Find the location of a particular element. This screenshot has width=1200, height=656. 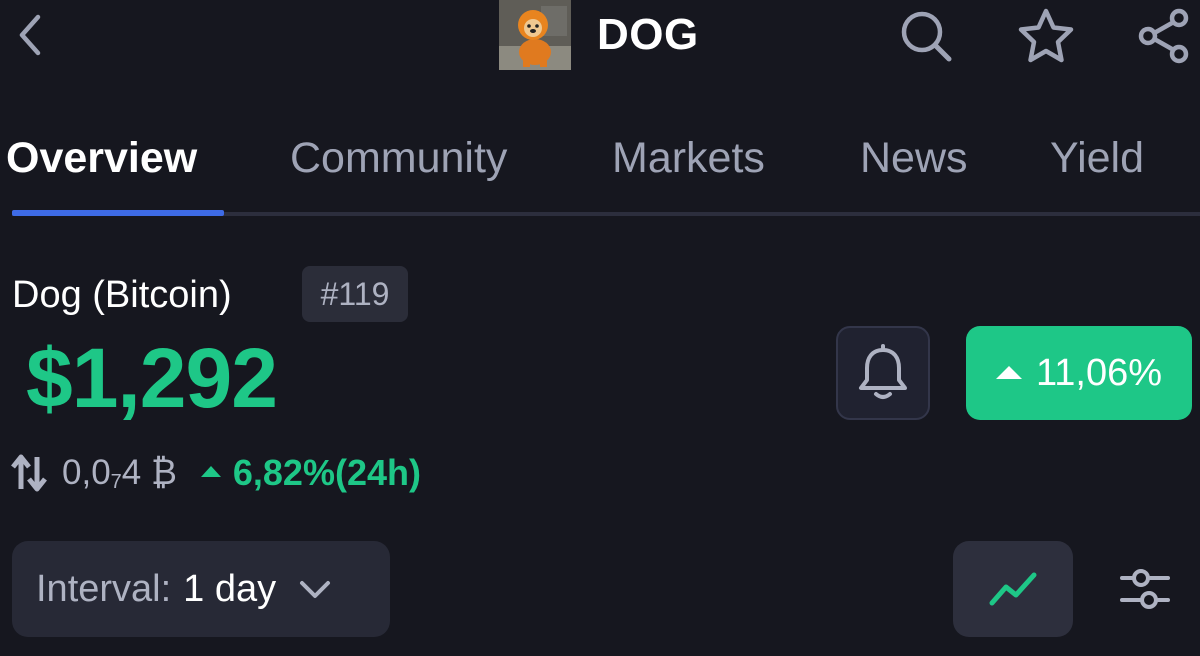

coin-price: $1,292 is located at coordinates (152, 378).